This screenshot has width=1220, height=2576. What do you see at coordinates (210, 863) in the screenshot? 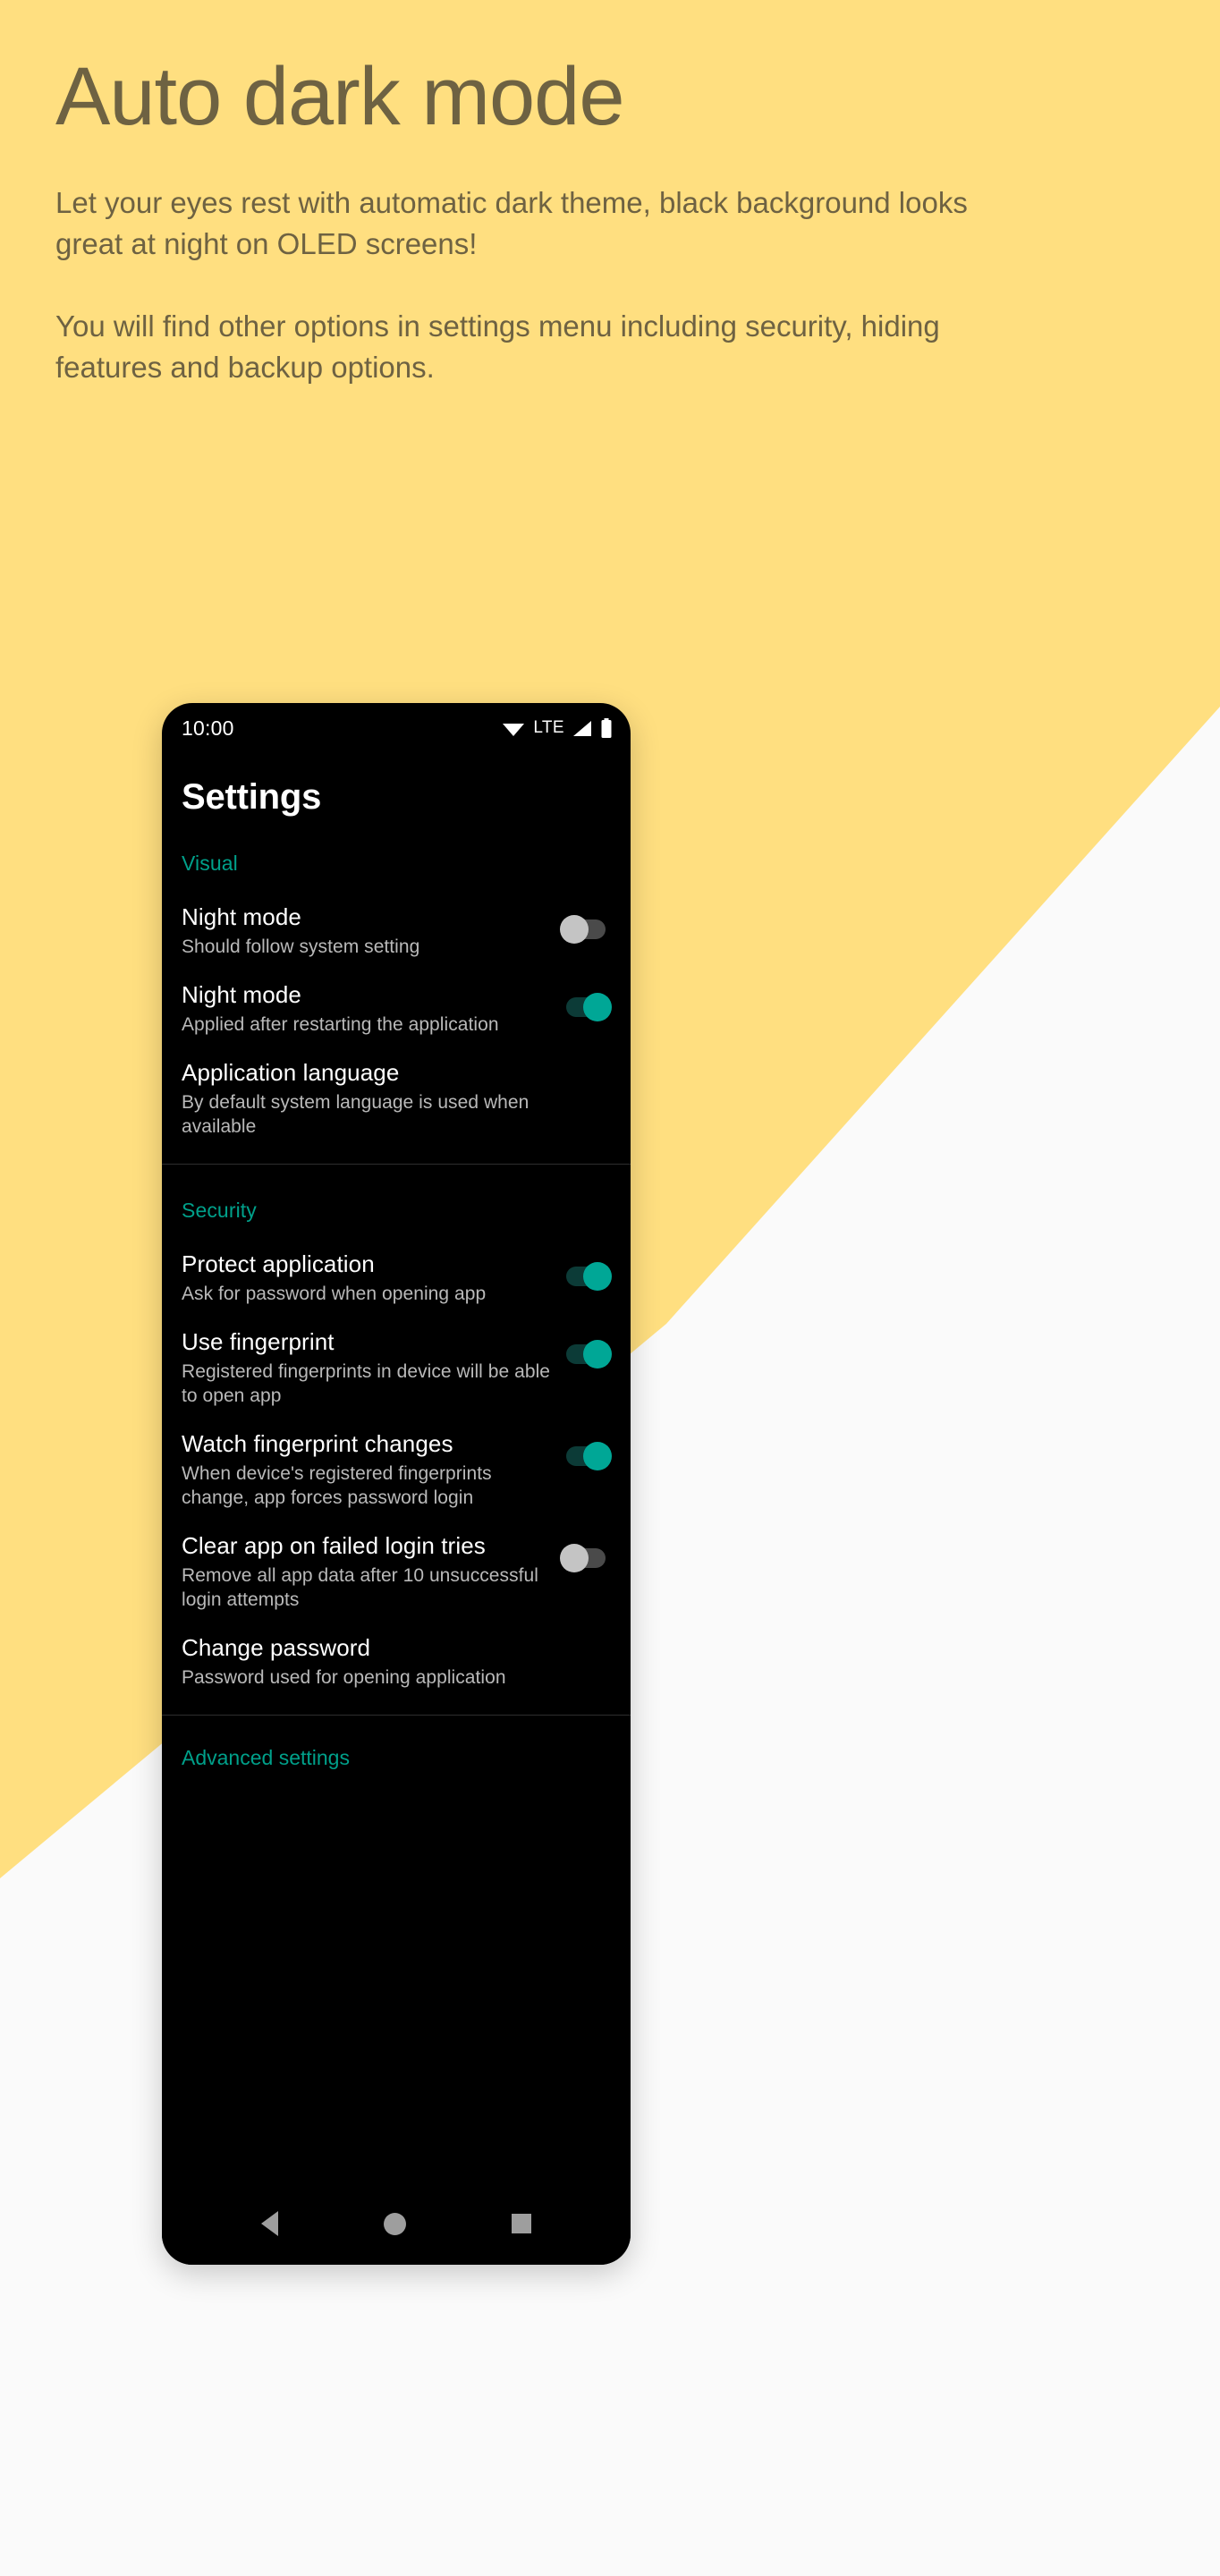
I see `section-header-visual: Visual` at bounding box center [210, 863].